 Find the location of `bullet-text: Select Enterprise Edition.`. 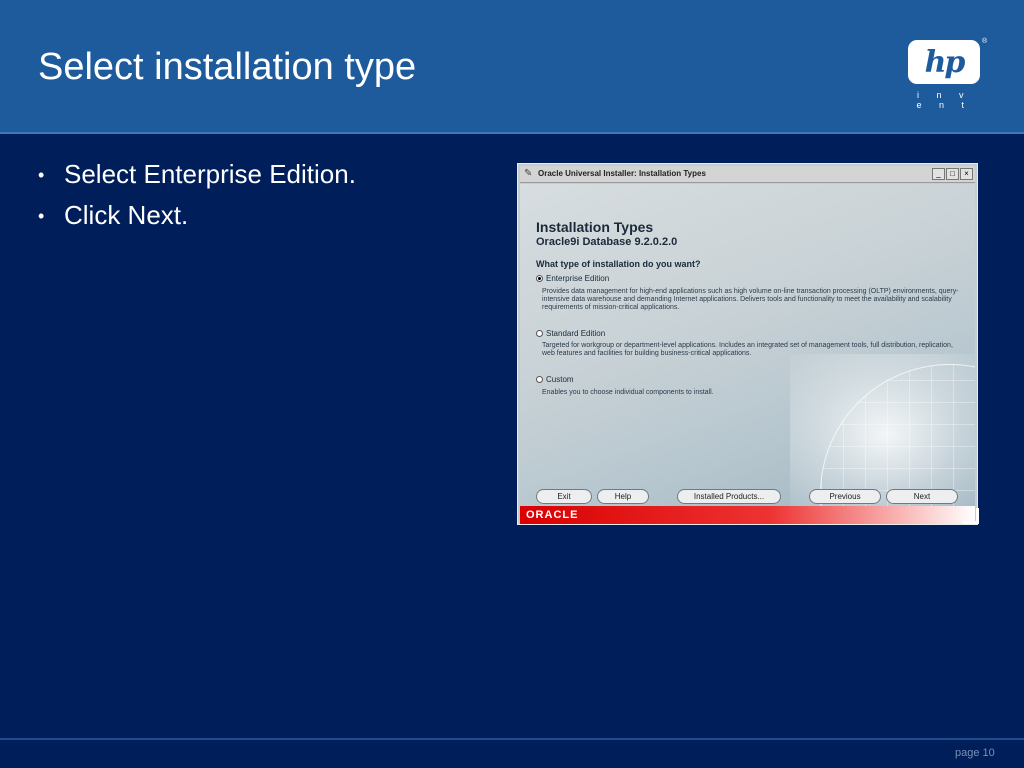

bullet-text: Select Enterprise Edition. is located at coordinates (210, 174).